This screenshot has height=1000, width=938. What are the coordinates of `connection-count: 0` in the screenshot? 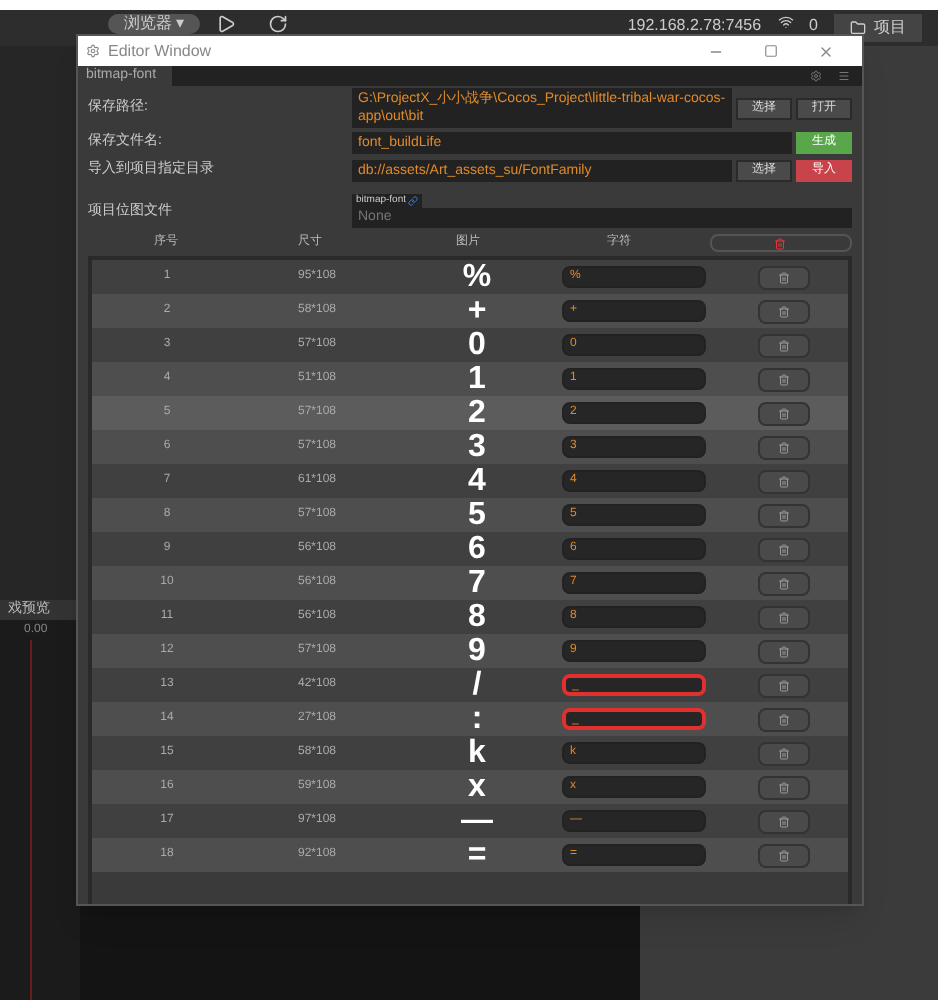 It's located at (813, 26).